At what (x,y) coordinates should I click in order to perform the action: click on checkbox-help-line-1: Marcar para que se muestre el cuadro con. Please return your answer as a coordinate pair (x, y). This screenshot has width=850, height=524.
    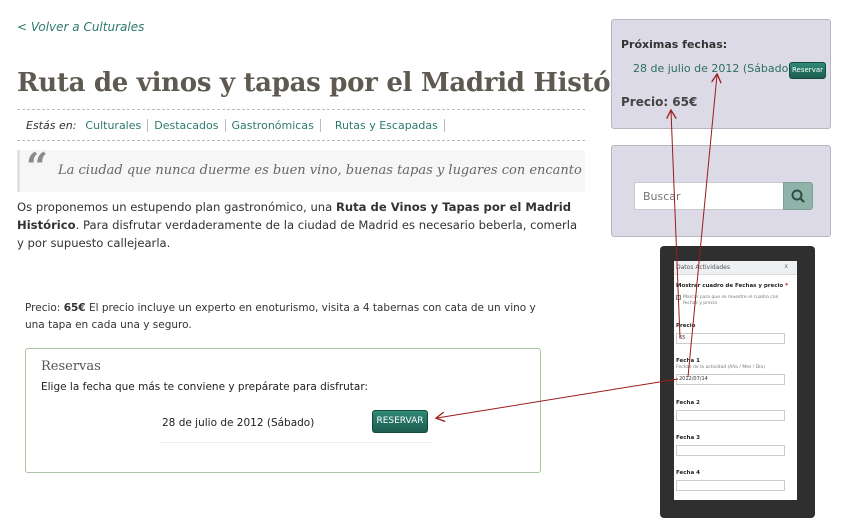
    Looking at the image, I should click on (731, 297).